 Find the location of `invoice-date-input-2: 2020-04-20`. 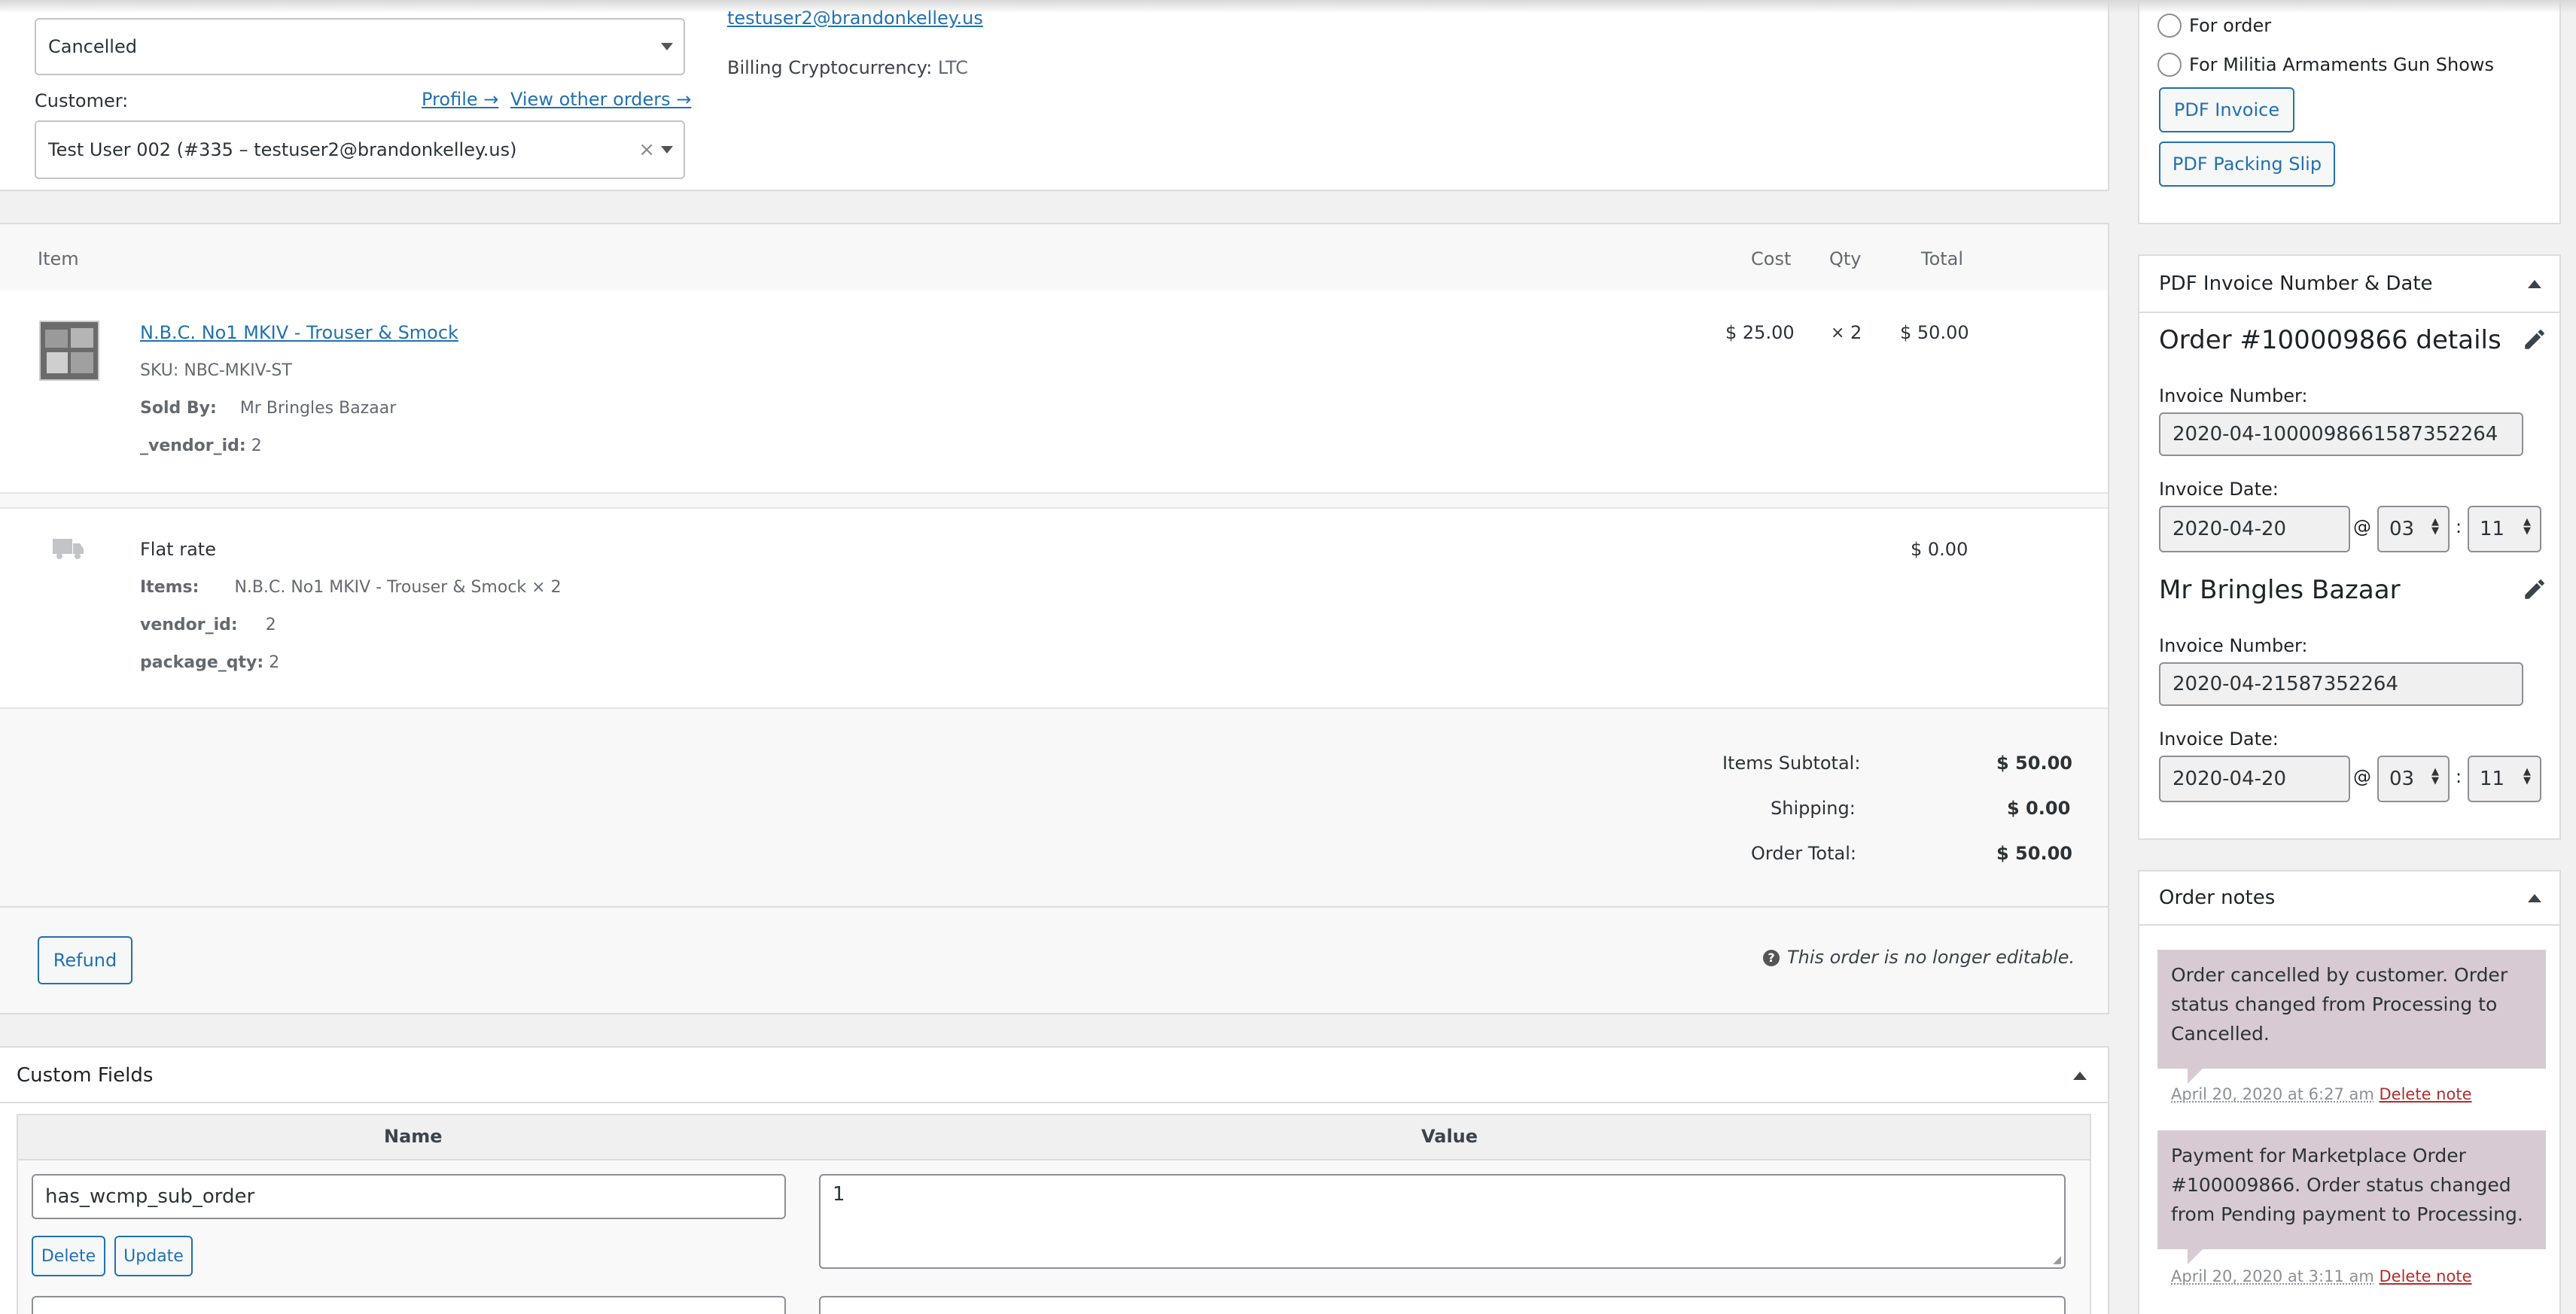

invoice-date-input-2: 2020-04-20 is located at coordinates (2254, 779).